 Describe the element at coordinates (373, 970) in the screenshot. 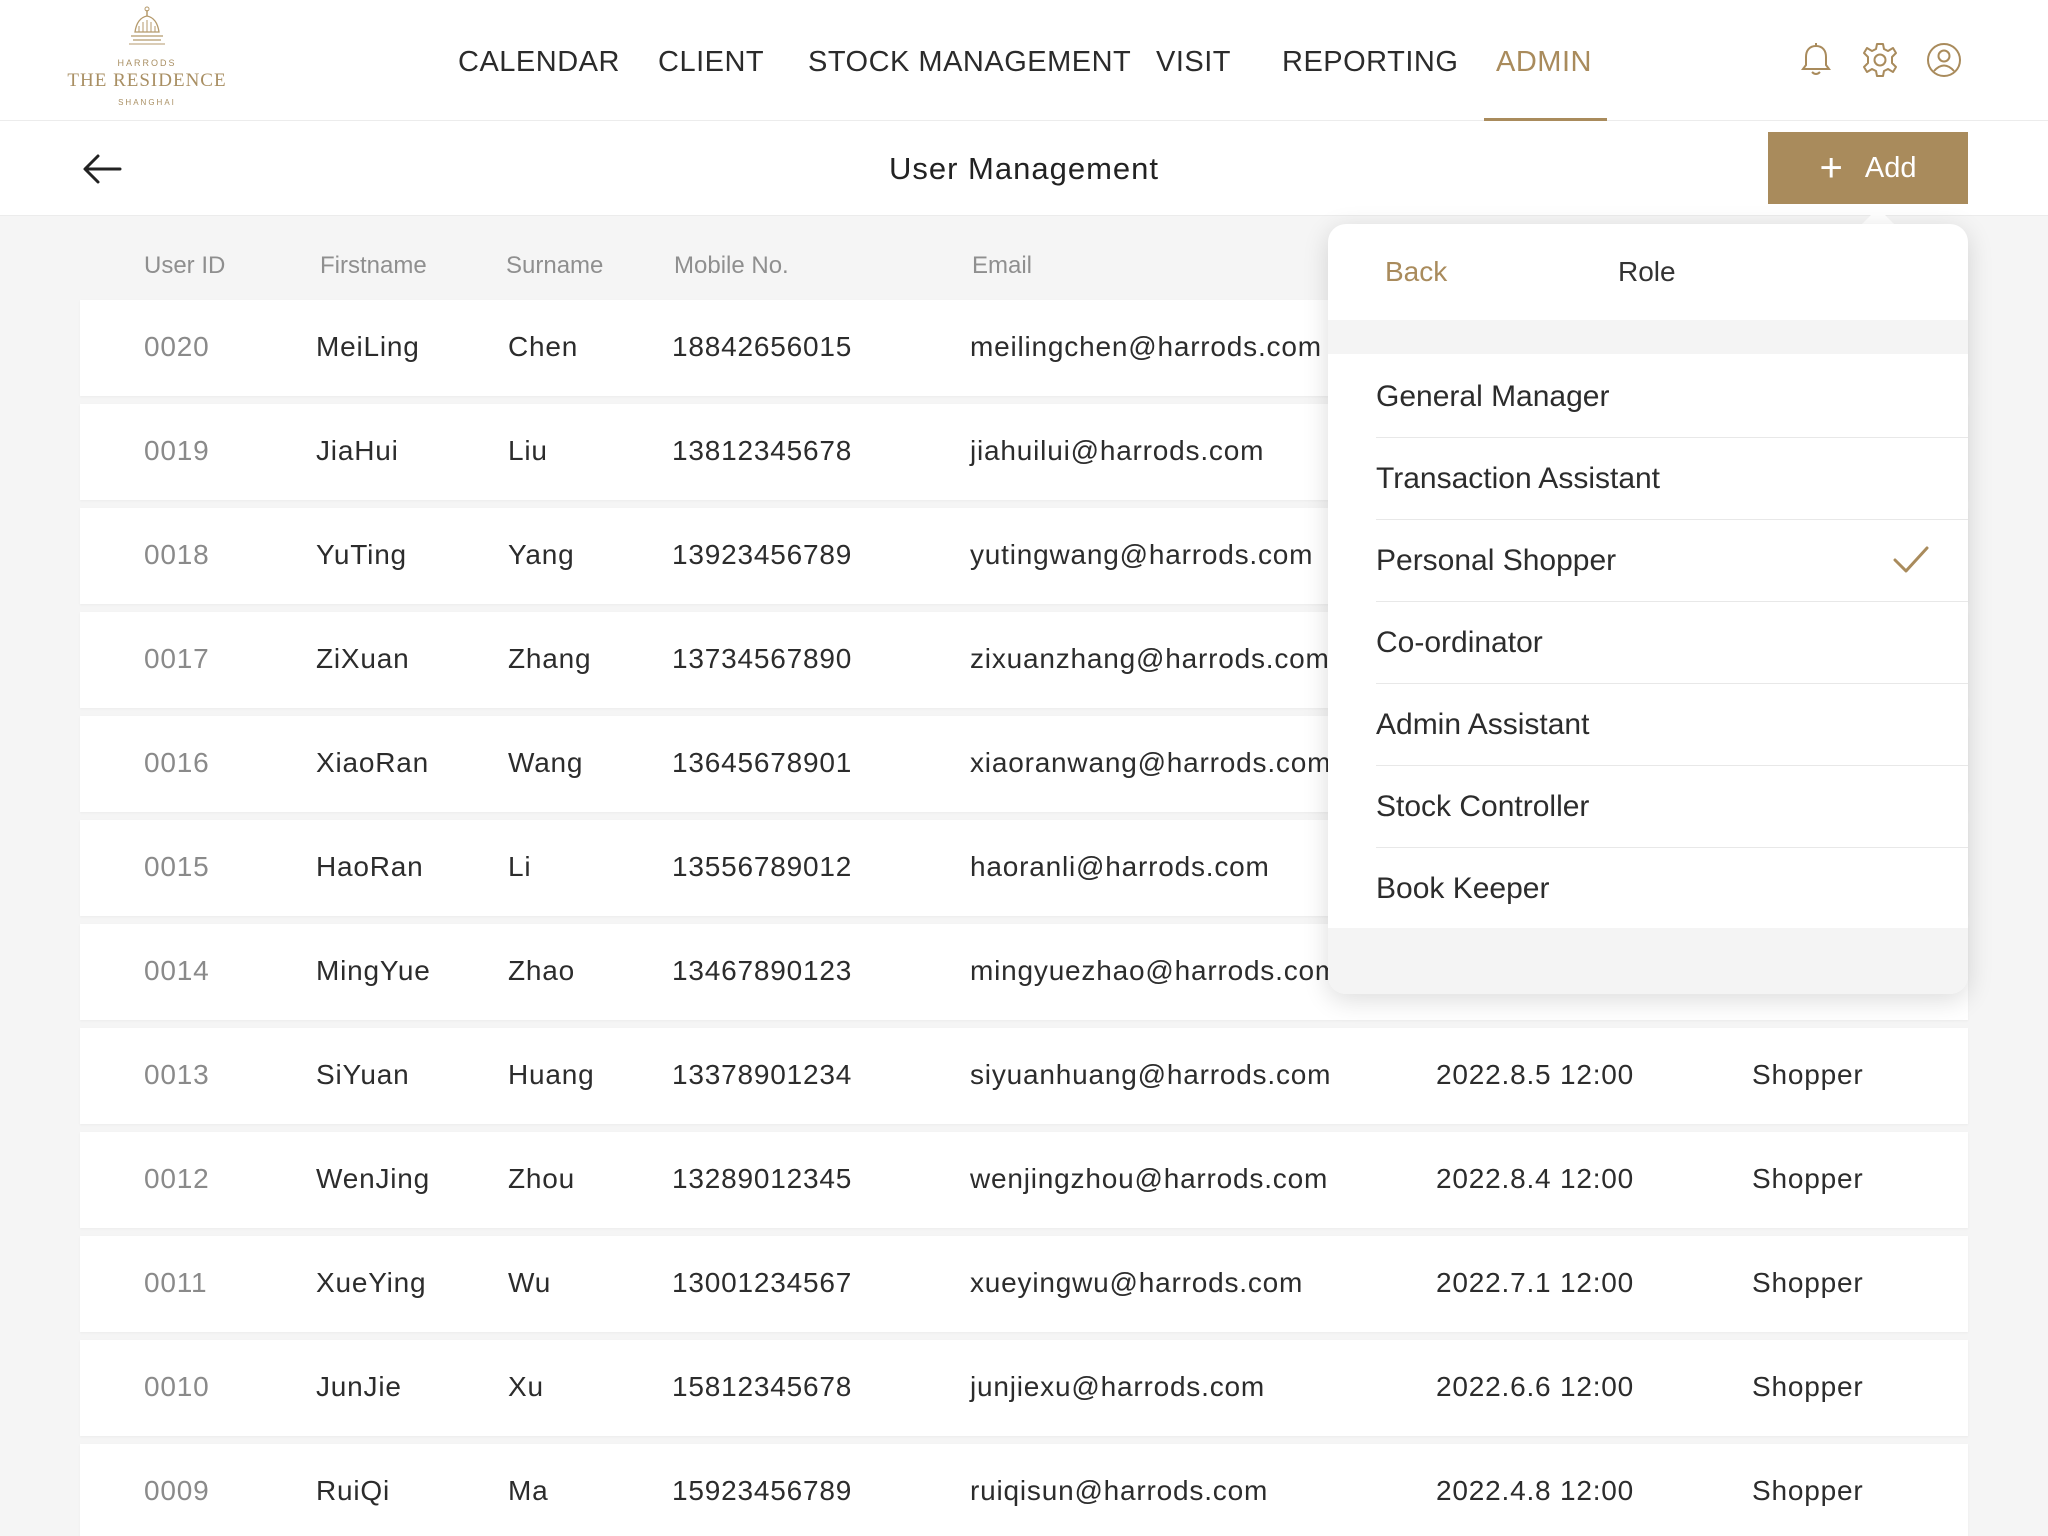

I see `cell-firstname: MingYue` at that location.